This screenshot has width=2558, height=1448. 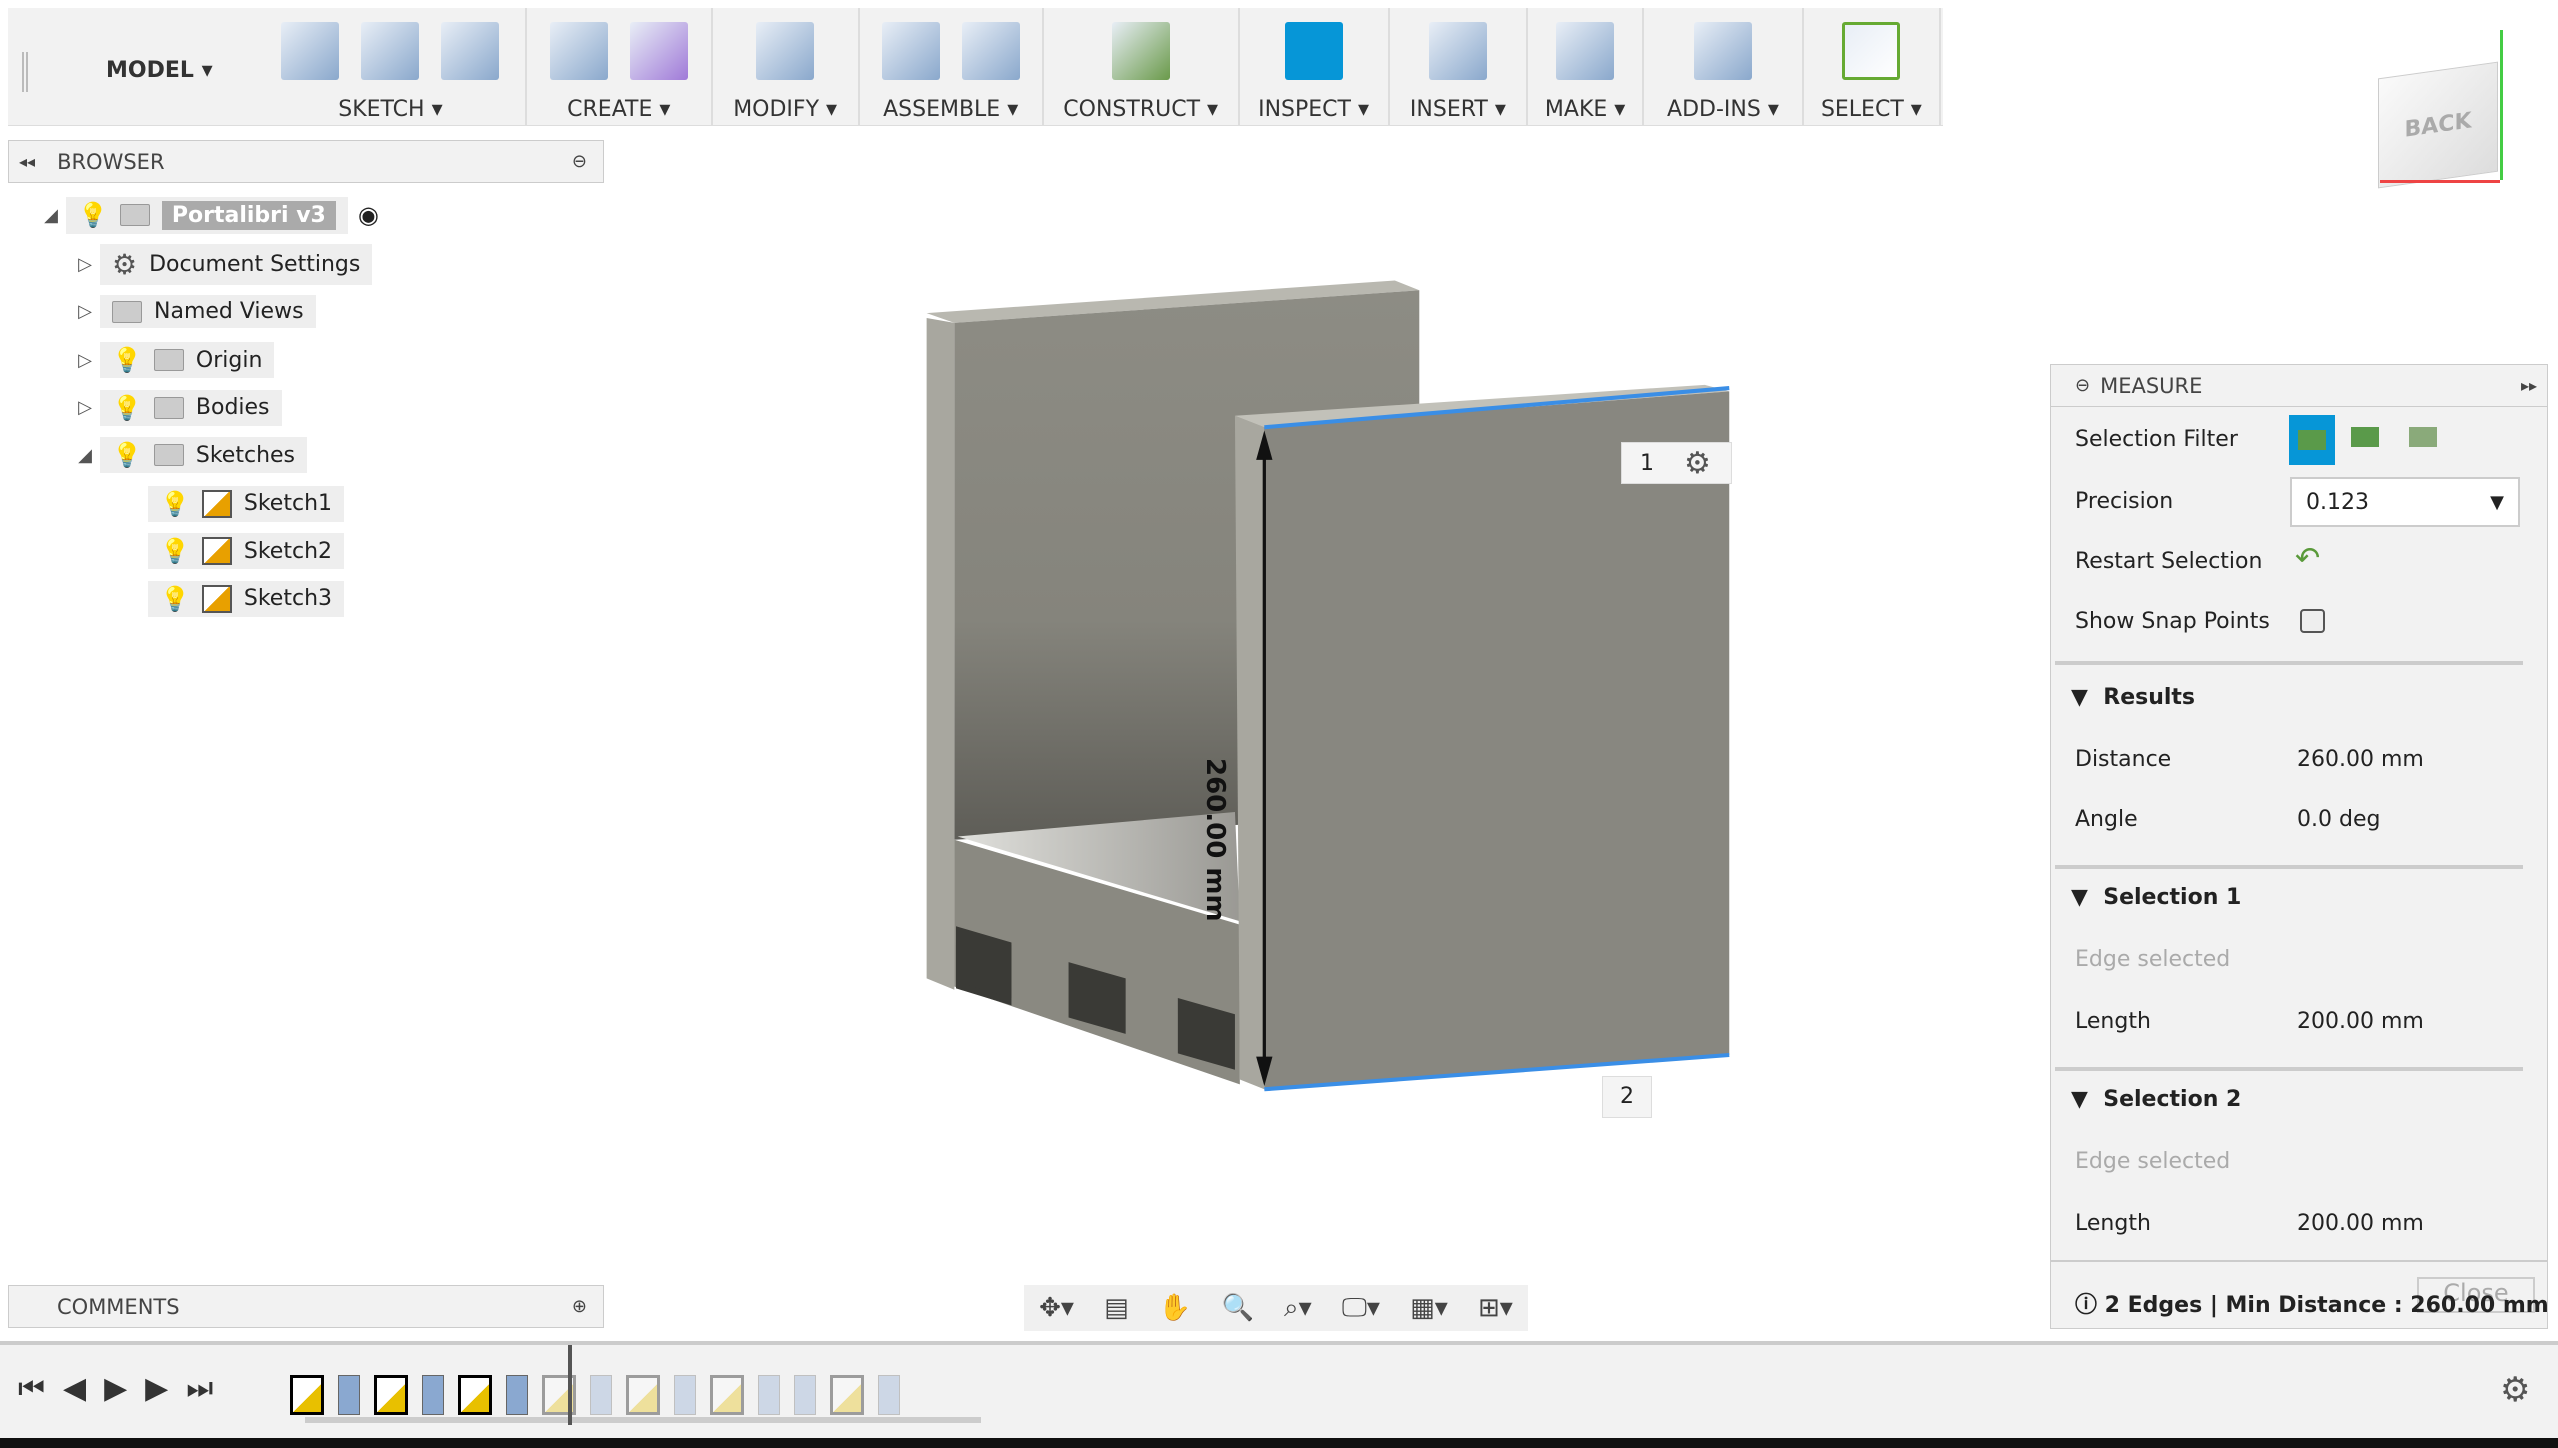 I want to click on selection-filter-label: Selection Filter, so click(x=2156, y=439).